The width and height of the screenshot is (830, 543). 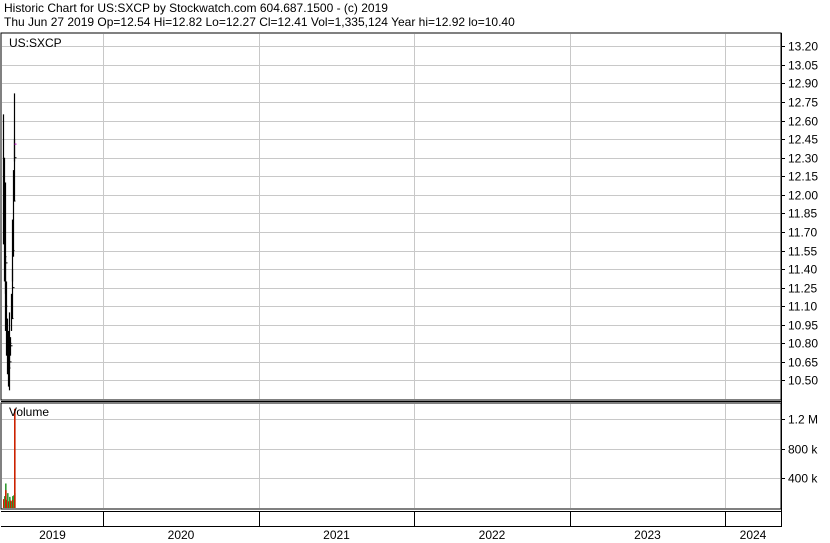 What do you see at coordinates (802, 233) in the screenshot?
I see `price-tick-label: 11.70` at bounding box center [802, 233].